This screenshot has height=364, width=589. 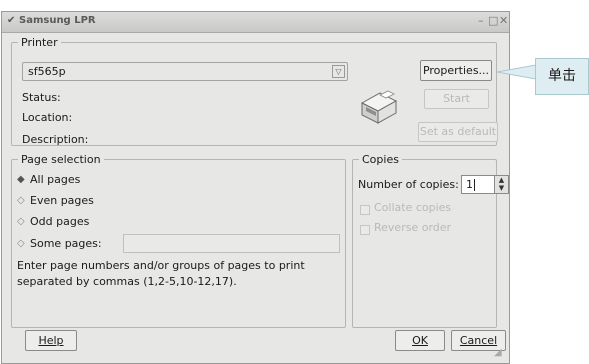 I want to click on printer-group-label: Printer, so click(x=39, y=42).